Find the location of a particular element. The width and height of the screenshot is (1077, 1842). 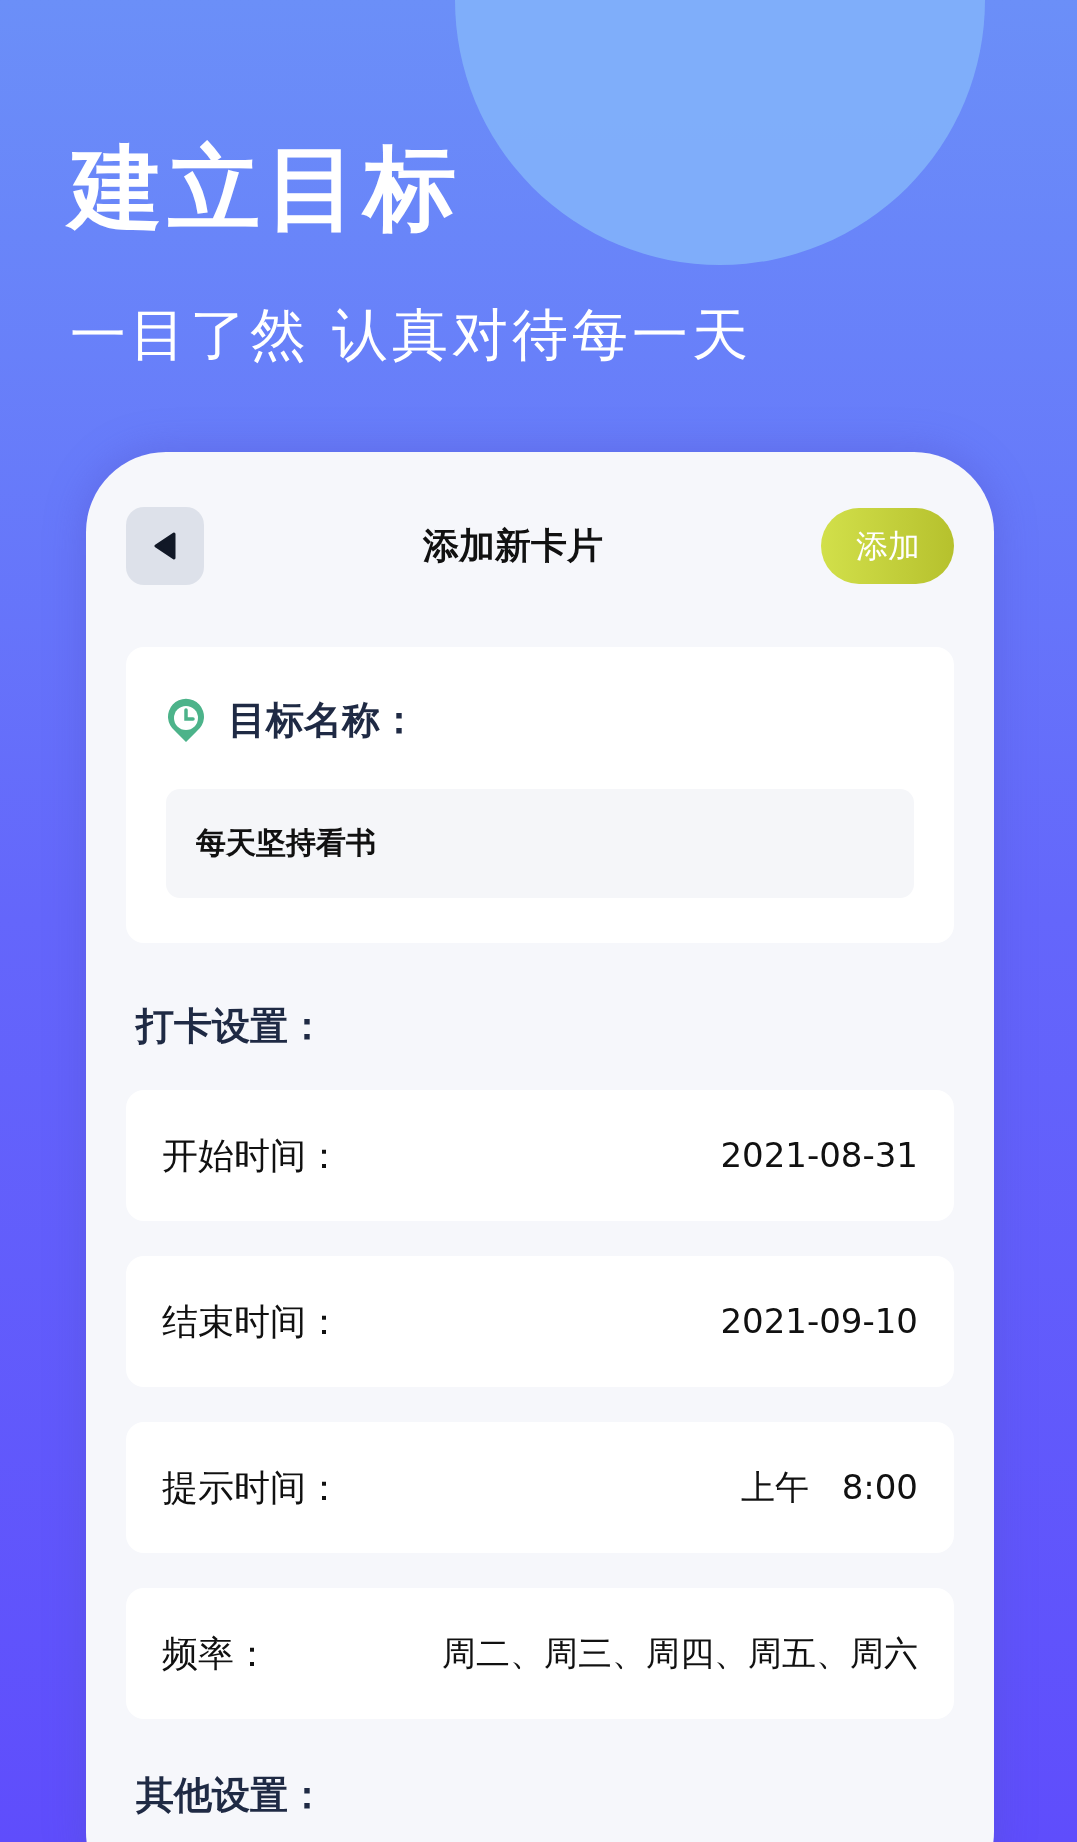

section-heading: 打卡设置： is located at coordinates (231, 1026).